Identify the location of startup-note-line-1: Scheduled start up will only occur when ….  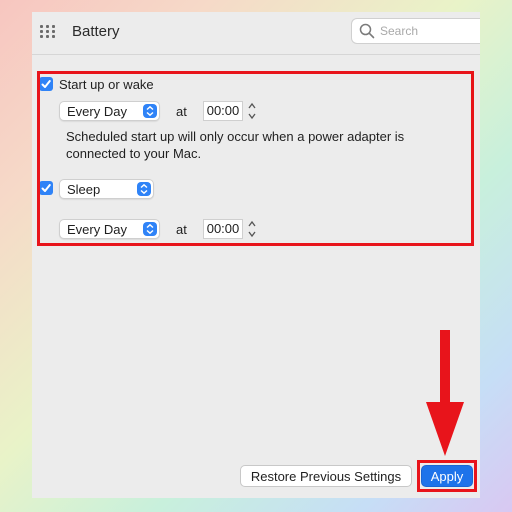
(235, 136).